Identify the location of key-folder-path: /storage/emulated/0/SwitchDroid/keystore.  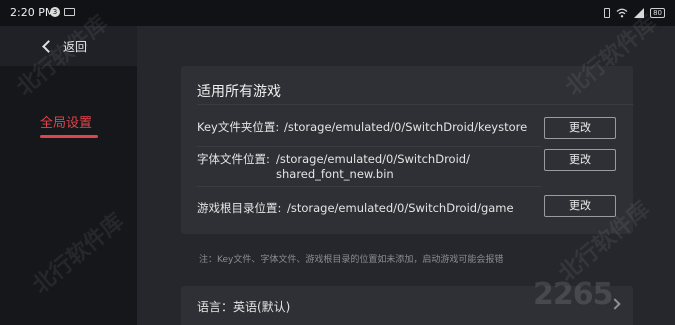
(406, 127).